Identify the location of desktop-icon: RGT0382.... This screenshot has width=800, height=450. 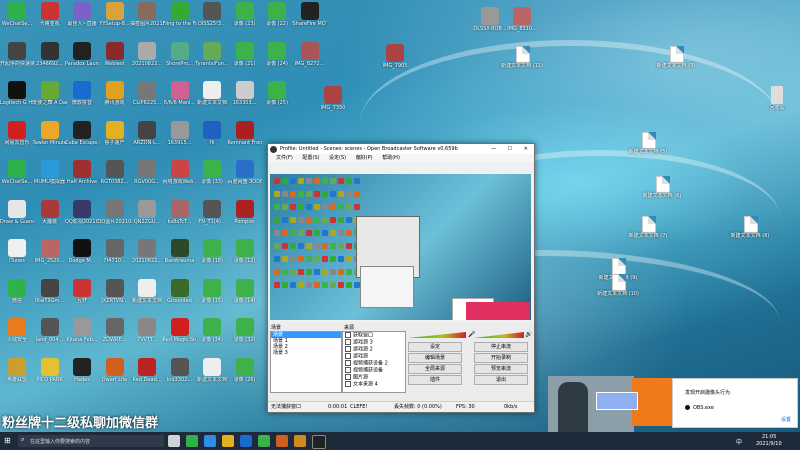
(115, 179).